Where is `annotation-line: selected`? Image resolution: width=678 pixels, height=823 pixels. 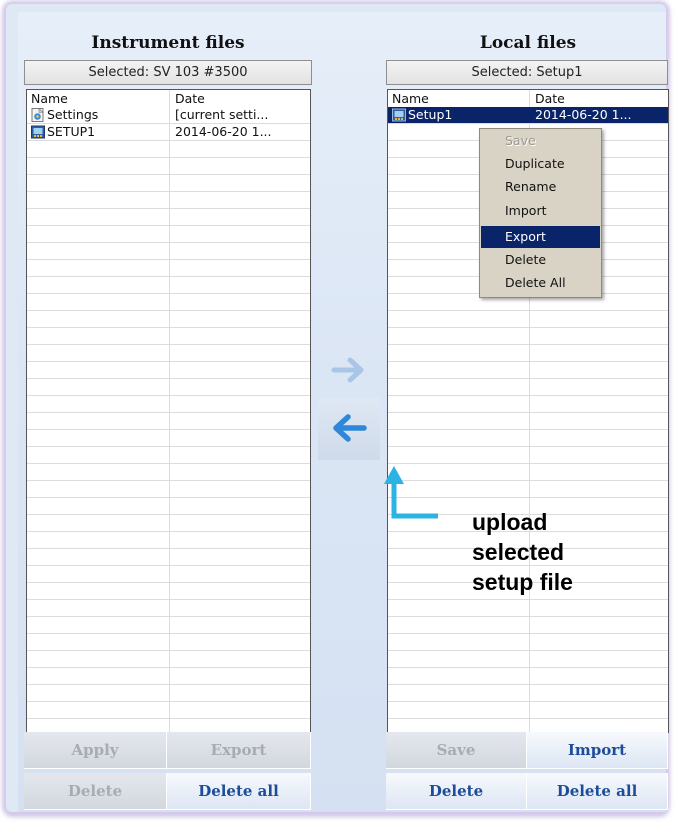 annotation-line: selected is located at coordinates (518, 552).